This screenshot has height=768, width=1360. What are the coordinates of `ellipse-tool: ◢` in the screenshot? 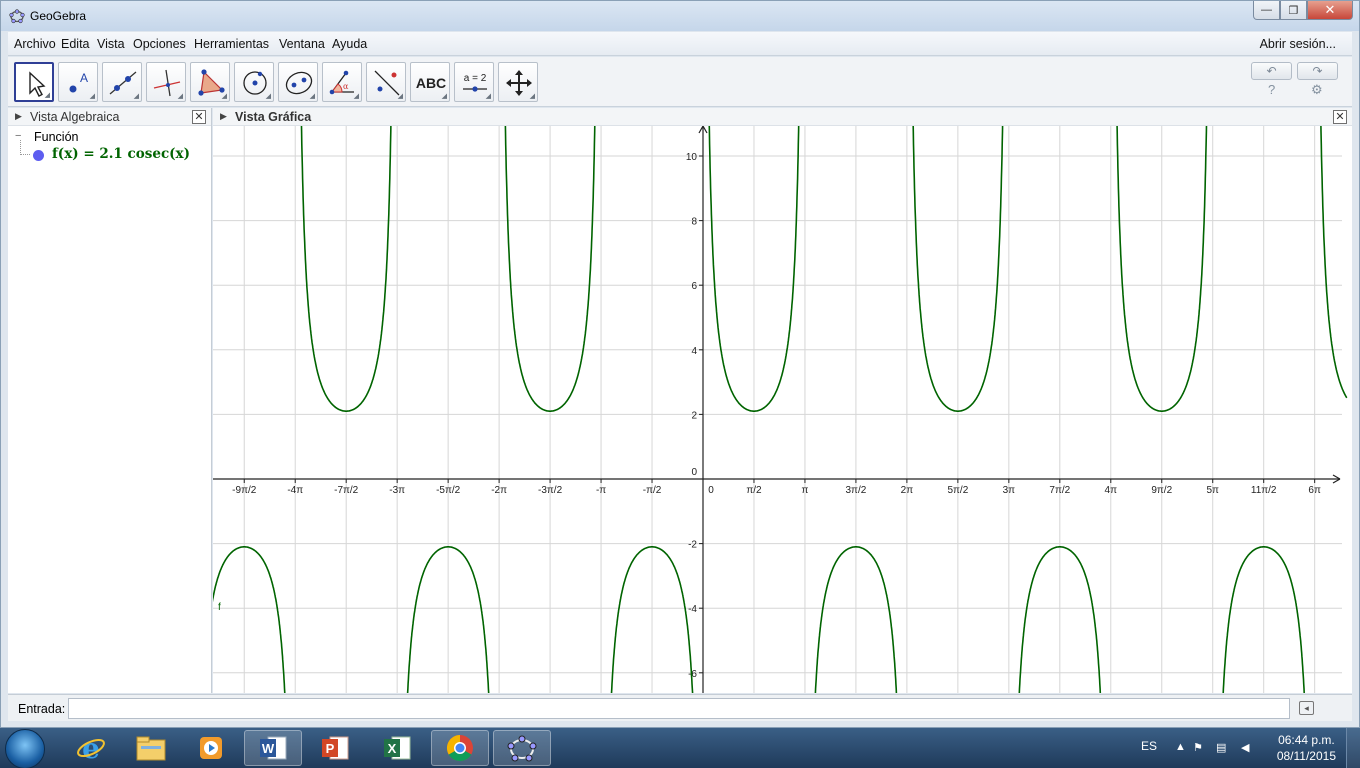 It's located at (298, 82).